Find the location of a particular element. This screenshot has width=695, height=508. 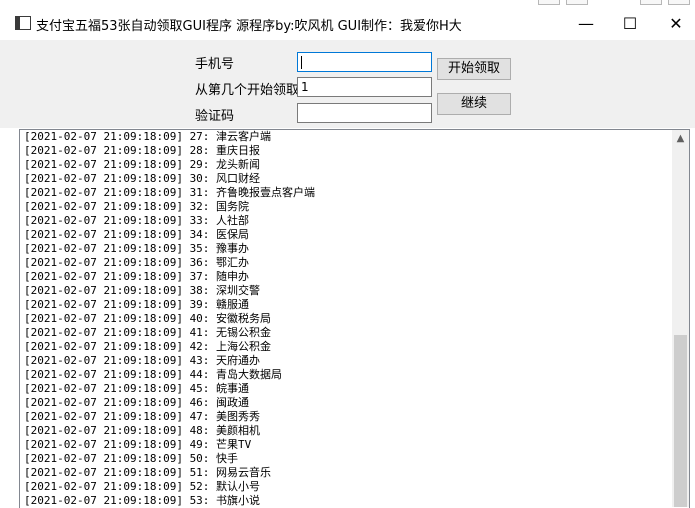

maximize-button: ☐ is located at coordinates (630, 24).